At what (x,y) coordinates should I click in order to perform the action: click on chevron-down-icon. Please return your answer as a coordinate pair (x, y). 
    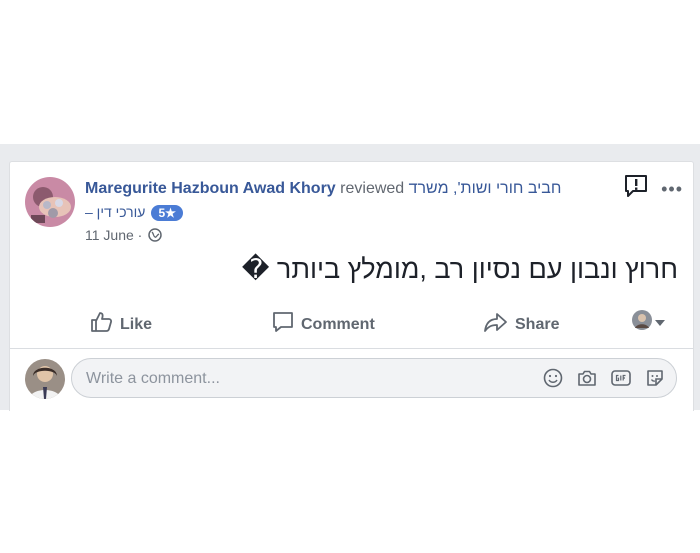
    Looking at the image, I should click on (660, 323).